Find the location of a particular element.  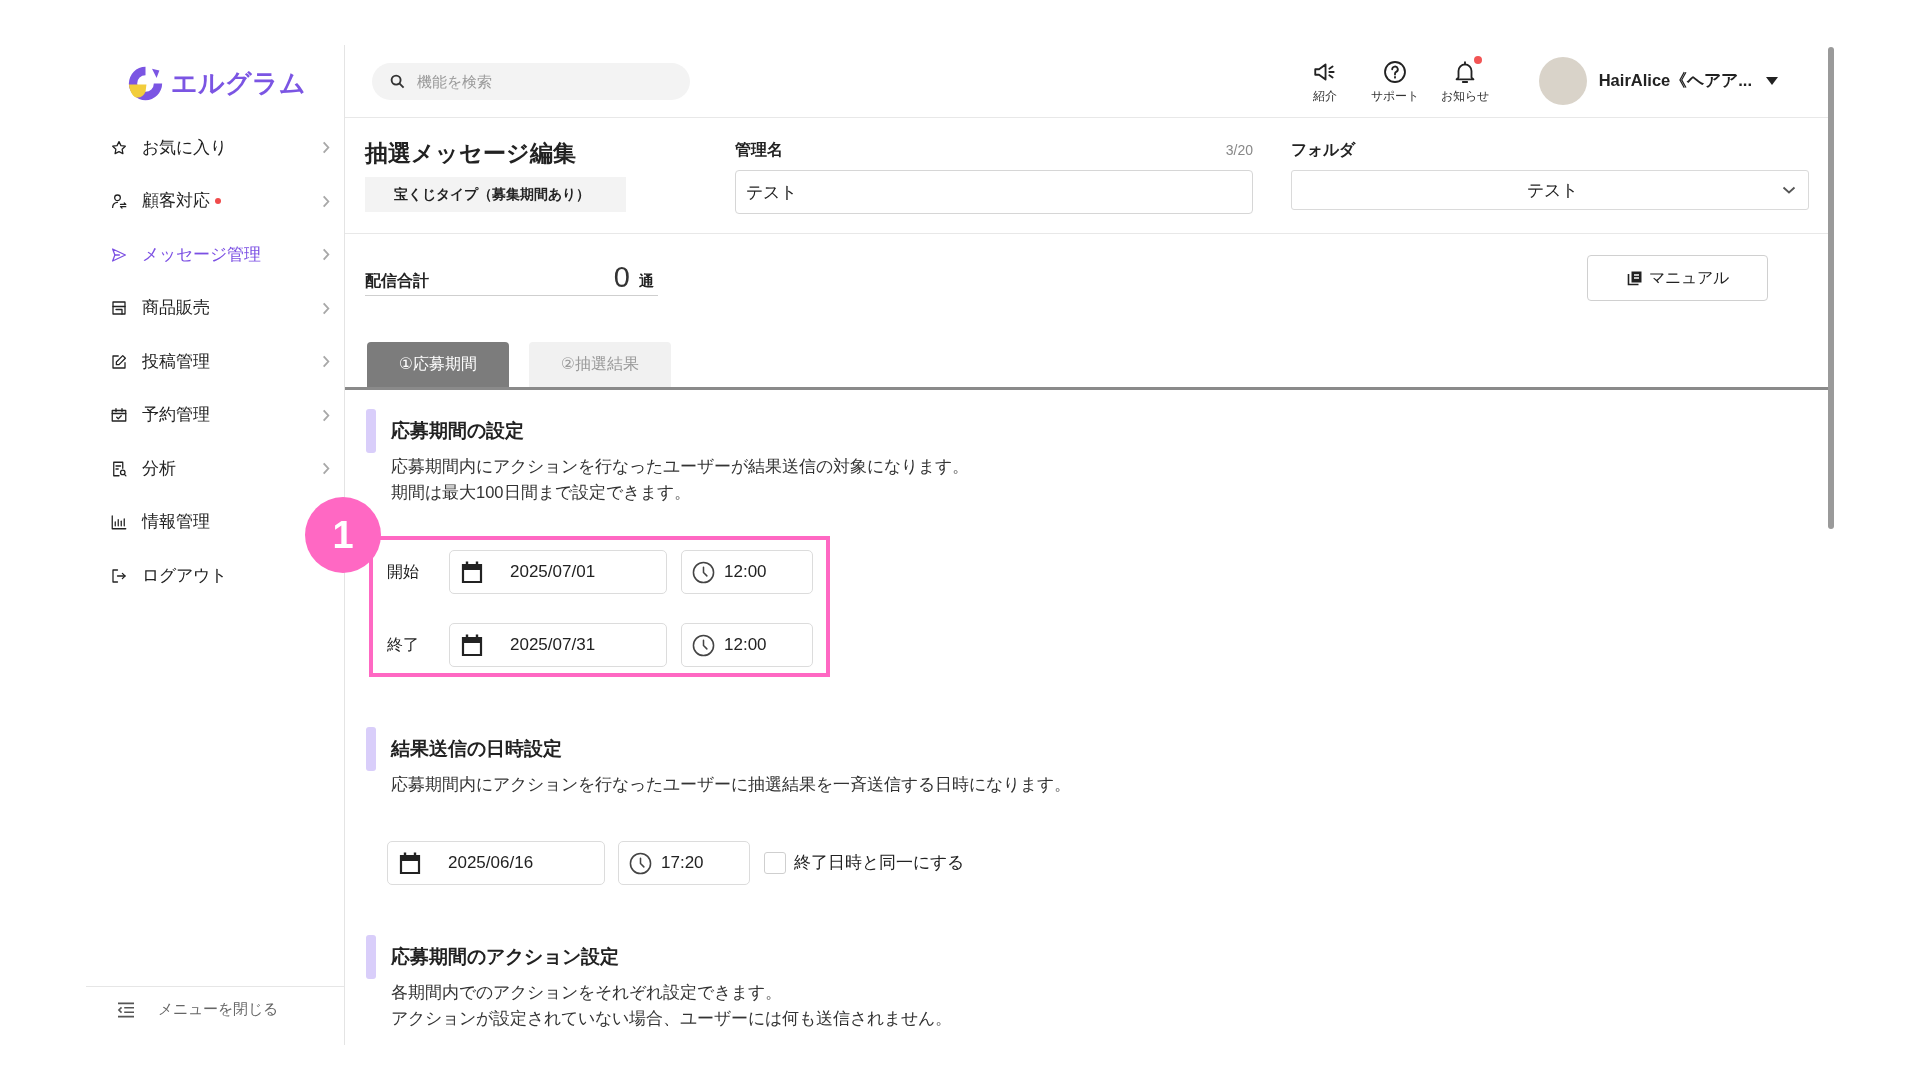

sidebar-item: 投稿管理 is located at coordinates (215, 362).